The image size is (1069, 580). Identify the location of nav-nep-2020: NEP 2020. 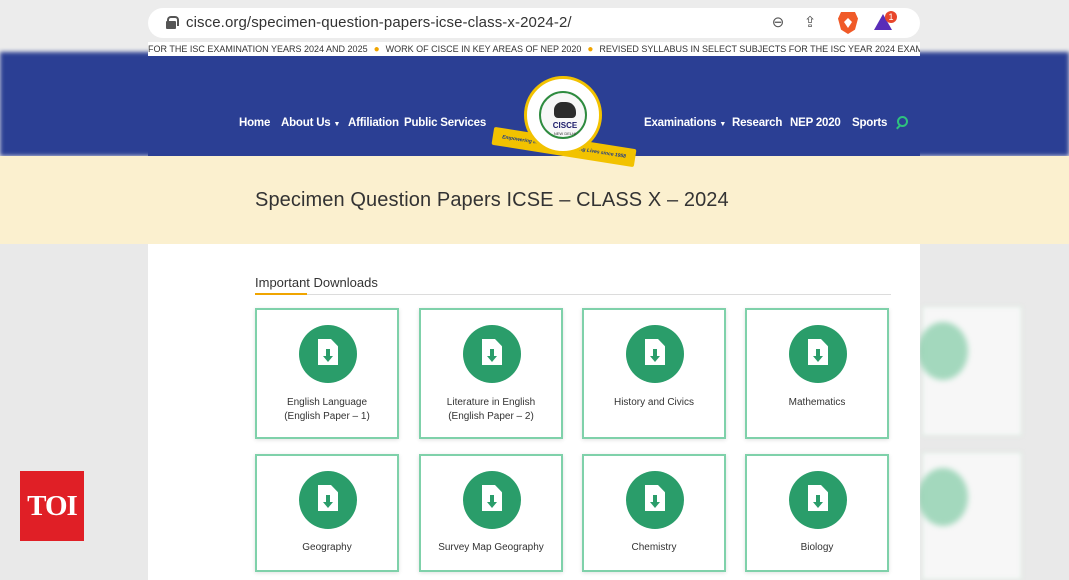
(815, 123).